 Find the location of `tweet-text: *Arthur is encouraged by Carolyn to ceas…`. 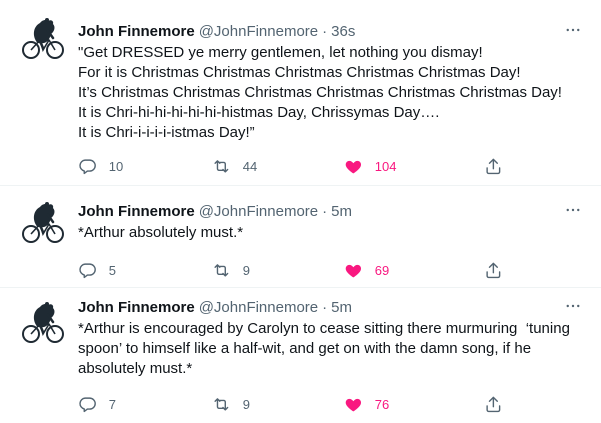

tweet-text: *Arthur is encouraged by Carolyn to ceas… is located at coordinates (326, 348).